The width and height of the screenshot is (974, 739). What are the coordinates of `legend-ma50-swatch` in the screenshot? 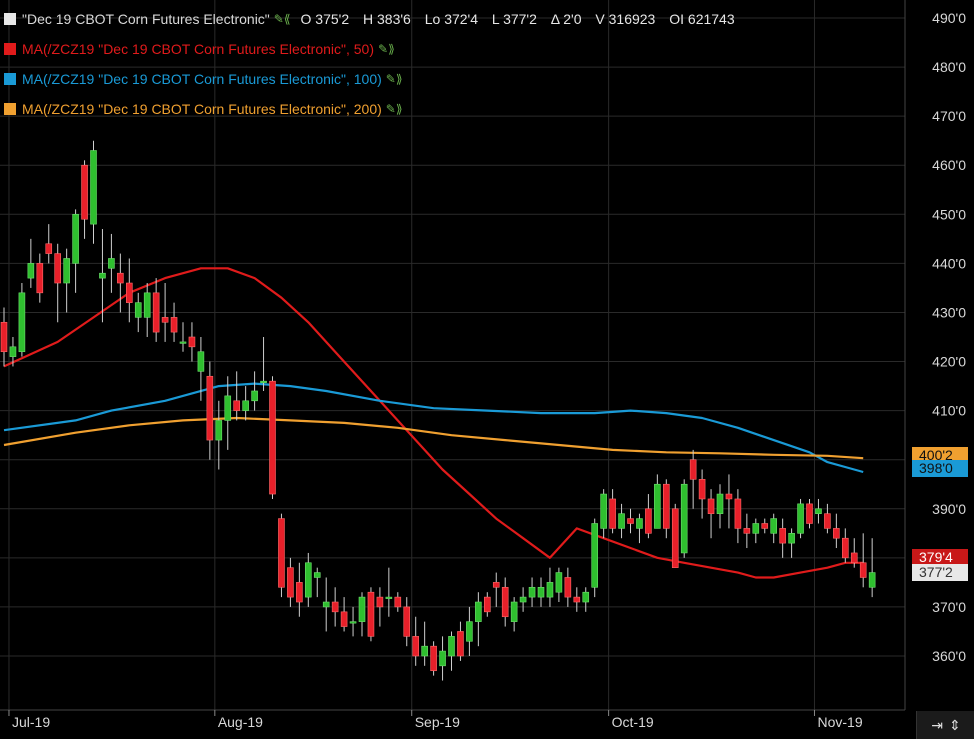 It's located at (10, 49).